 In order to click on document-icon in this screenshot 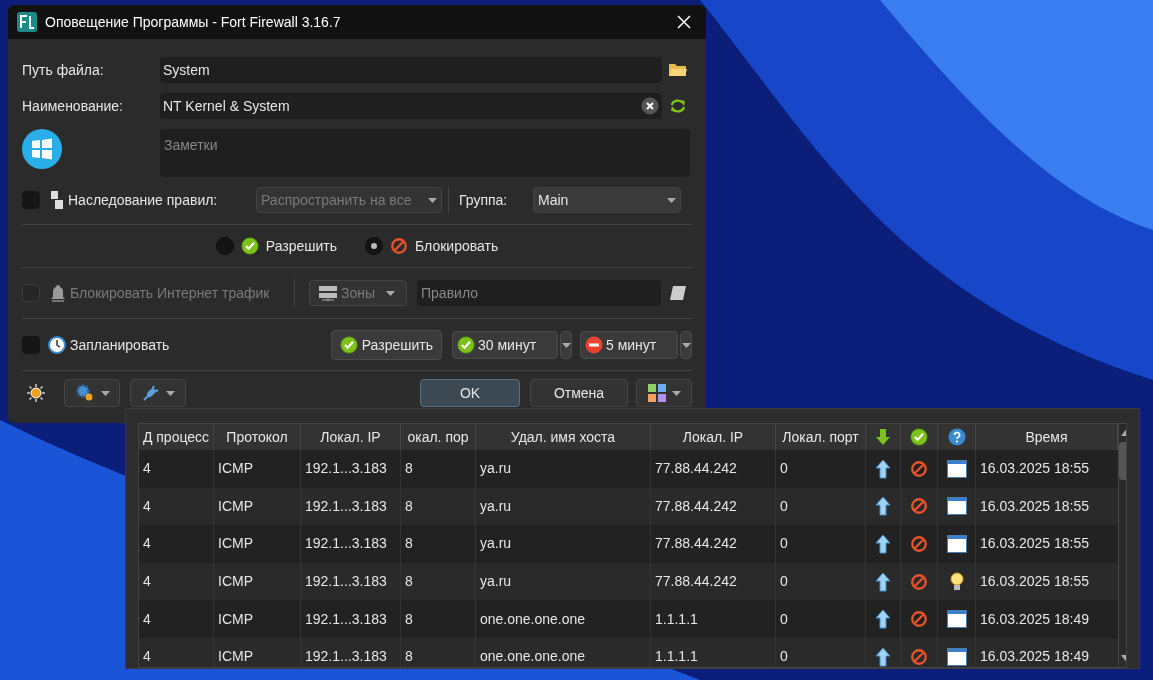, I will do `click(57, 200)`.